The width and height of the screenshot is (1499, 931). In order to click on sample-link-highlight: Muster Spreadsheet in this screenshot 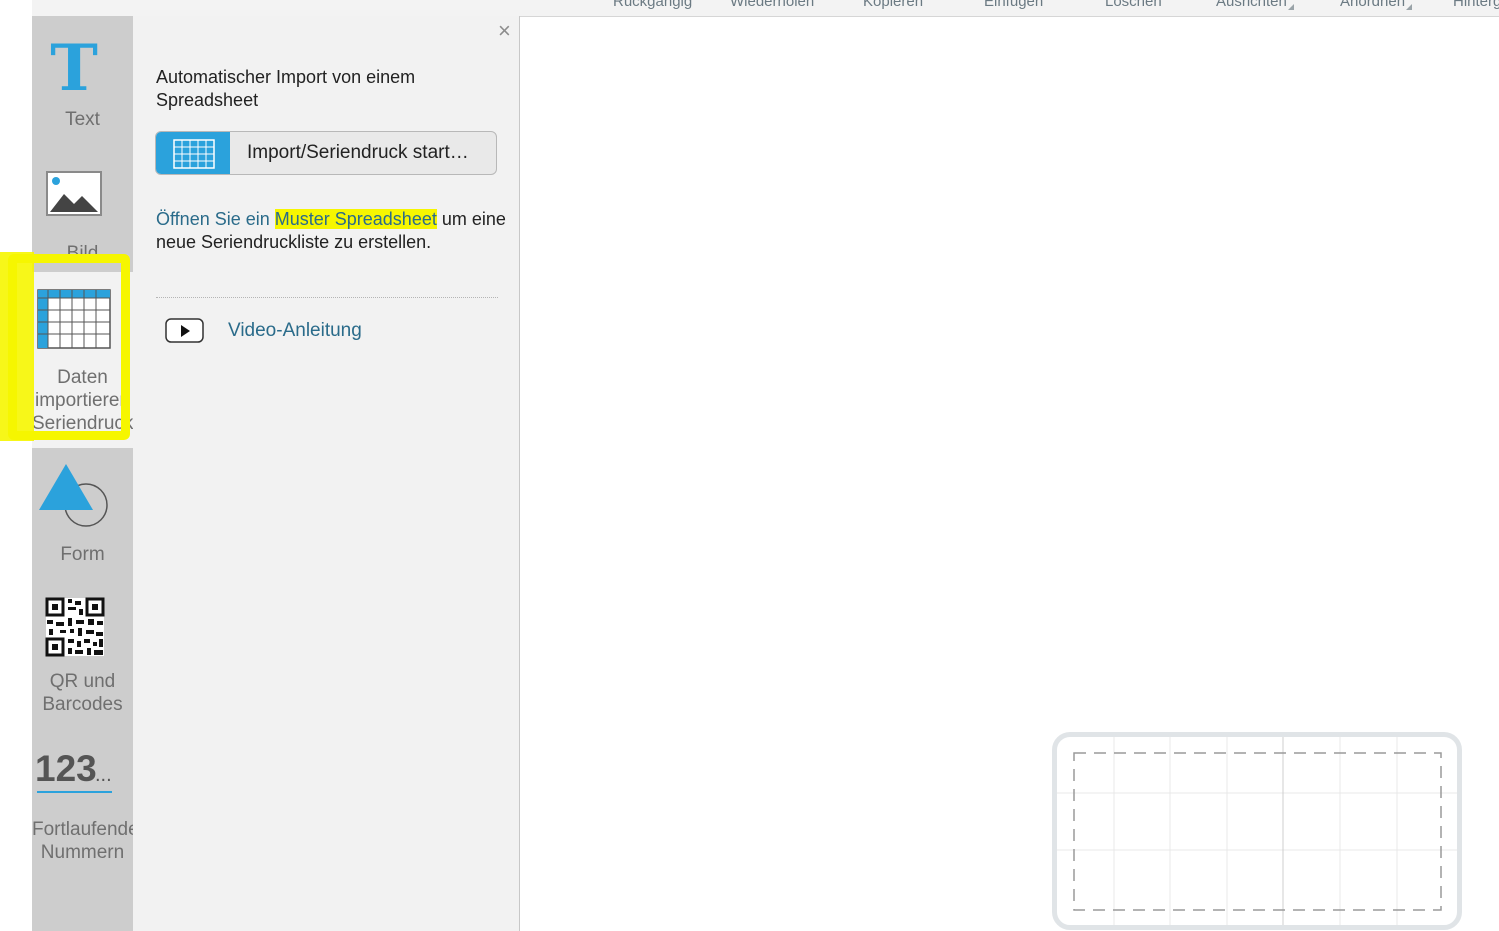, I will do `click(355, 219)`.